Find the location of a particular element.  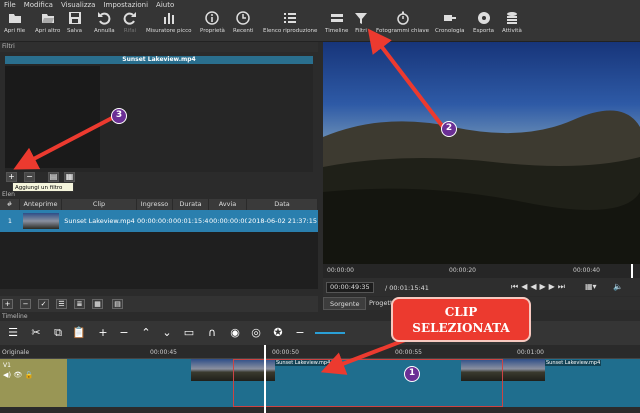

arrow-to-clip is located at coordinates (363, 356).